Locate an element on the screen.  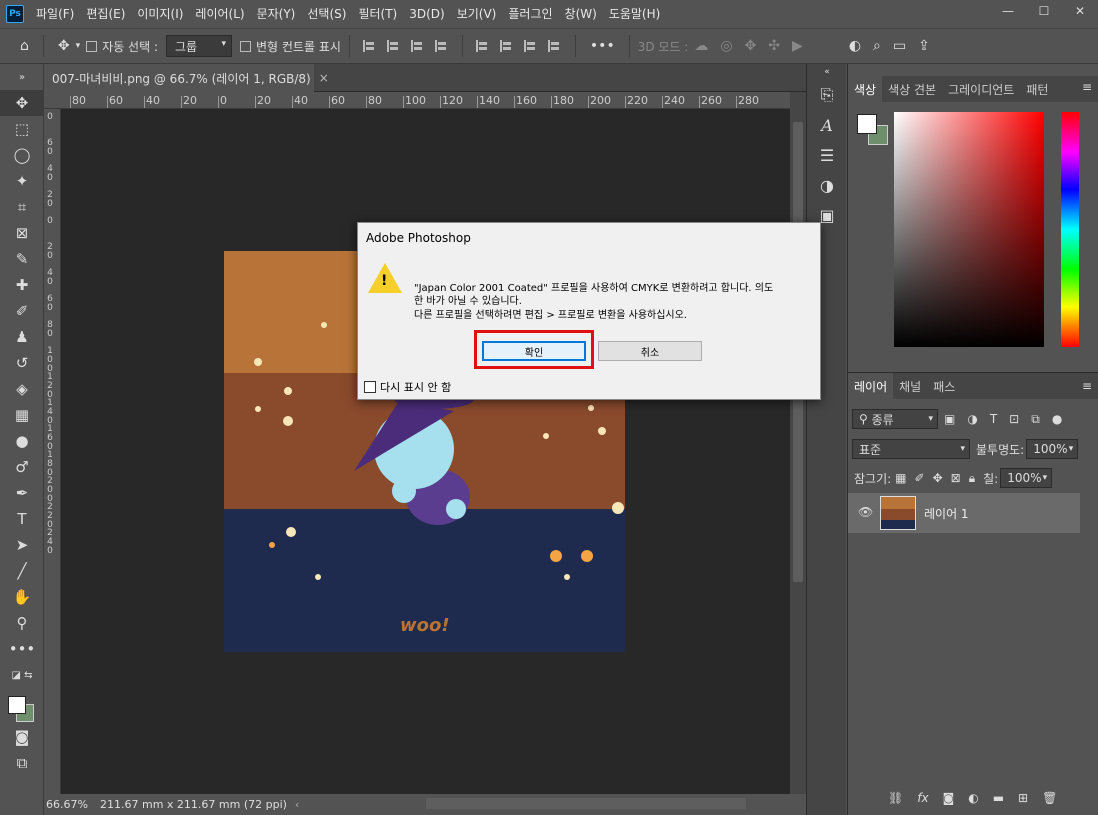
color-swatches is located at coordinates (22, 706).